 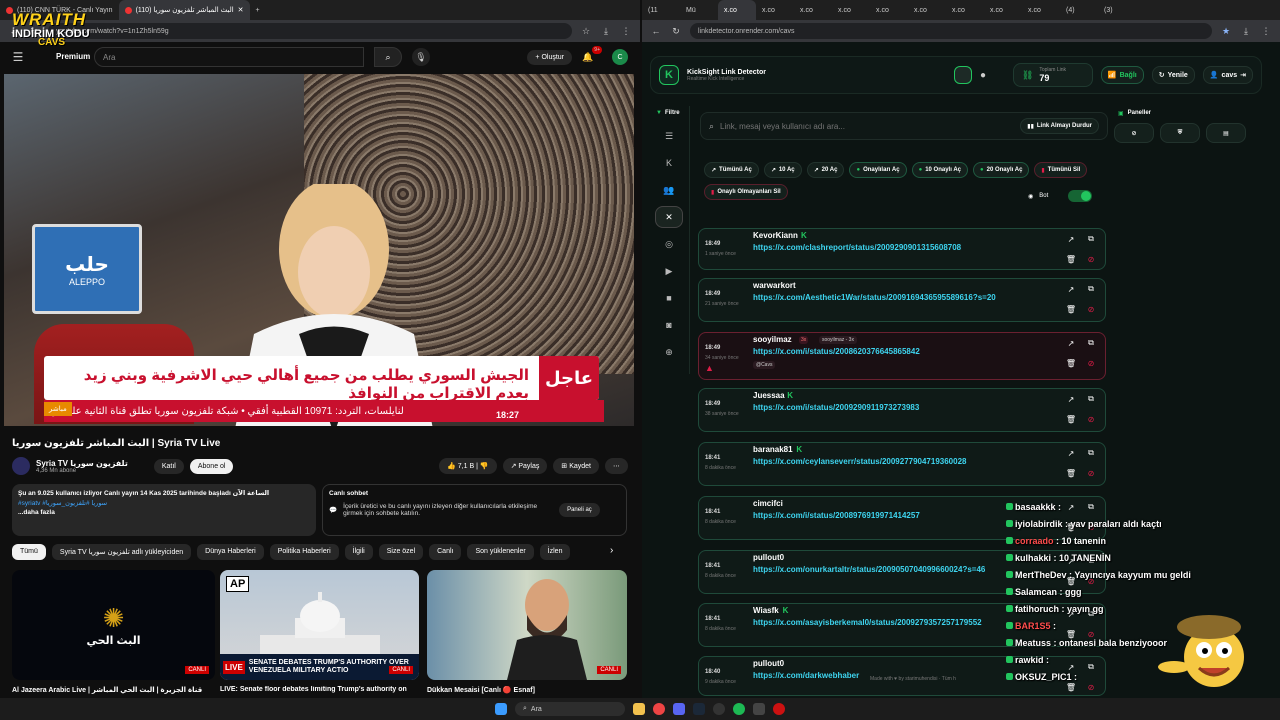 I want to click on steam-icon, so click(x=699, y=709).